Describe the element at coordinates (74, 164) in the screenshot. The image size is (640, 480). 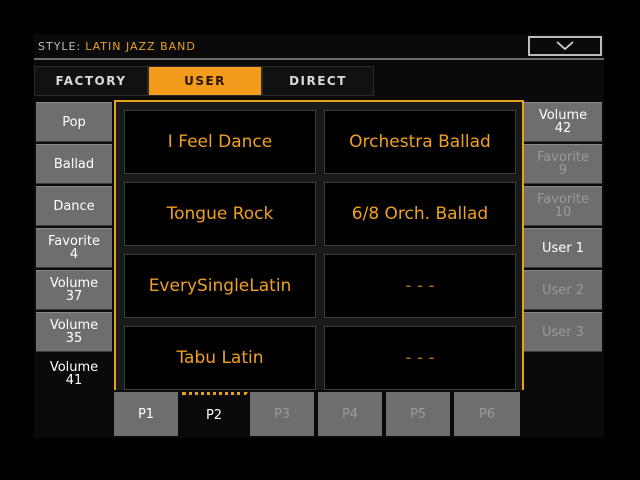
I see `bank-button-ballad: Ballad` at that location.